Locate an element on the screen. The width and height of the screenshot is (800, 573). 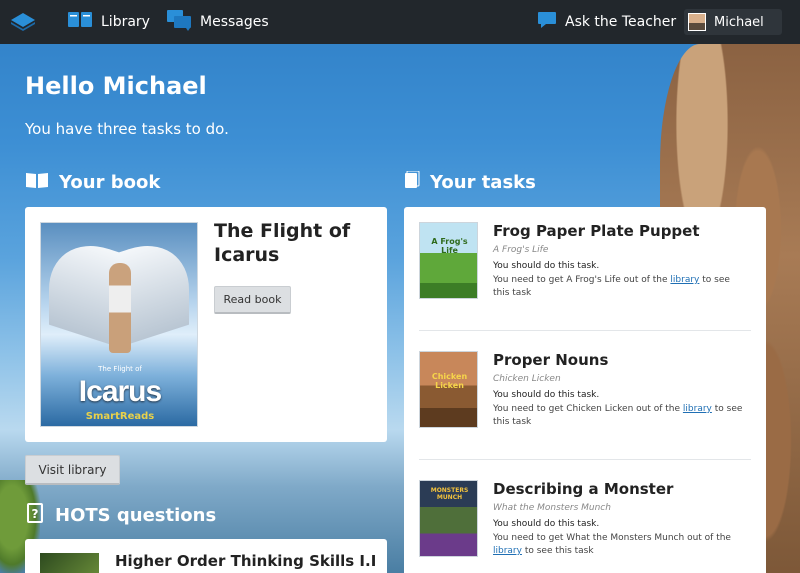
cover-figure is located at coordinates (120, 308).